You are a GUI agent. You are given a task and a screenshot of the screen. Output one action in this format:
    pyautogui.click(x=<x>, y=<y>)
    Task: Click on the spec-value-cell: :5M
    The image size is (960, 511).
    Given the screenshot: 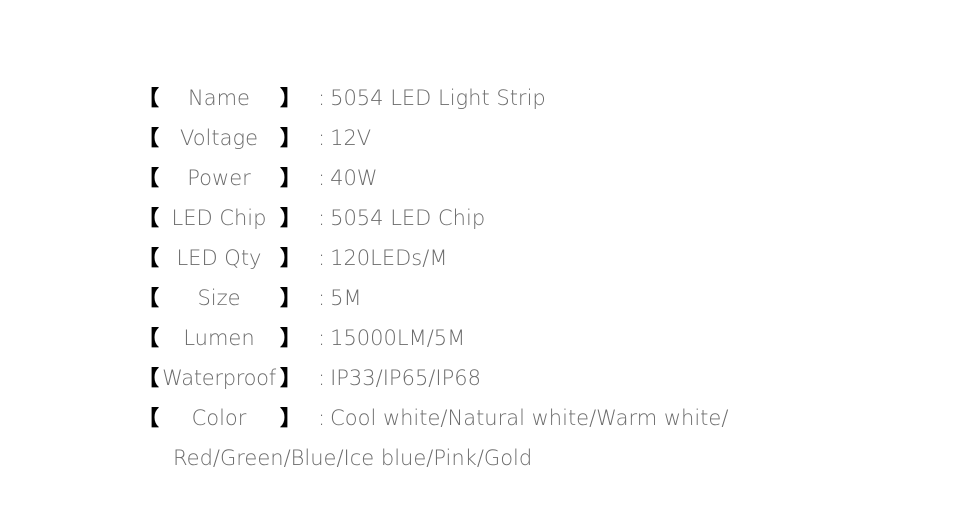 What is the action you would take?
    pyautogui.click(x=340, y=298)
    